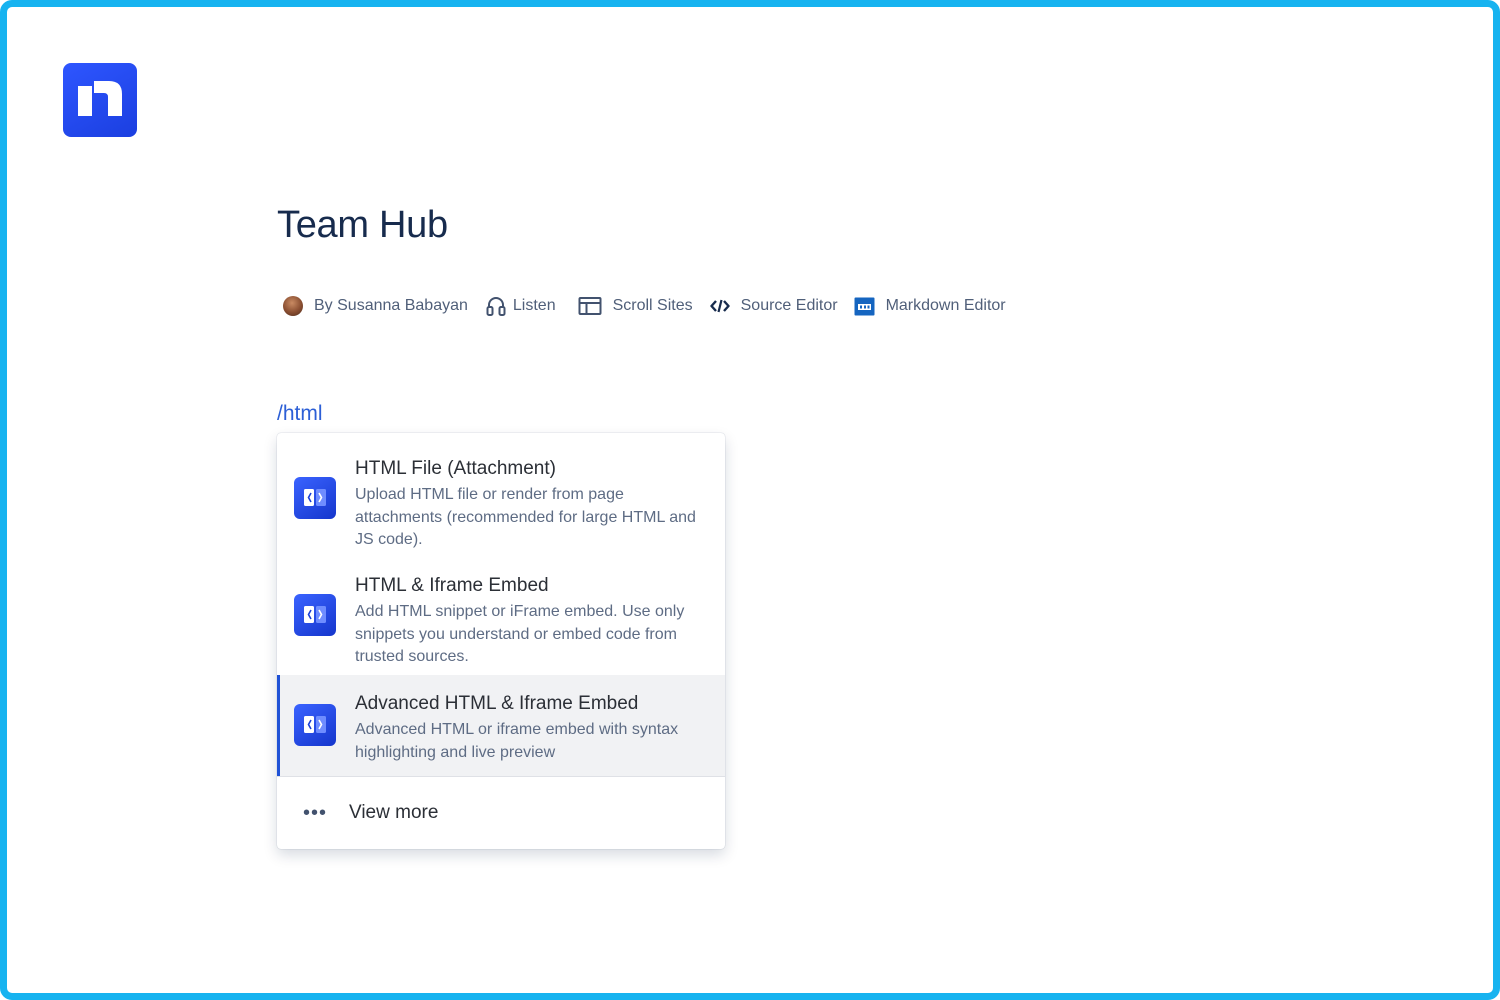 This screenshot has width=1500, height=1000. What do you see at coordinates (100, 100) in the screenshot?
I see `app-logo-icon` at bounding box center [100, 100].